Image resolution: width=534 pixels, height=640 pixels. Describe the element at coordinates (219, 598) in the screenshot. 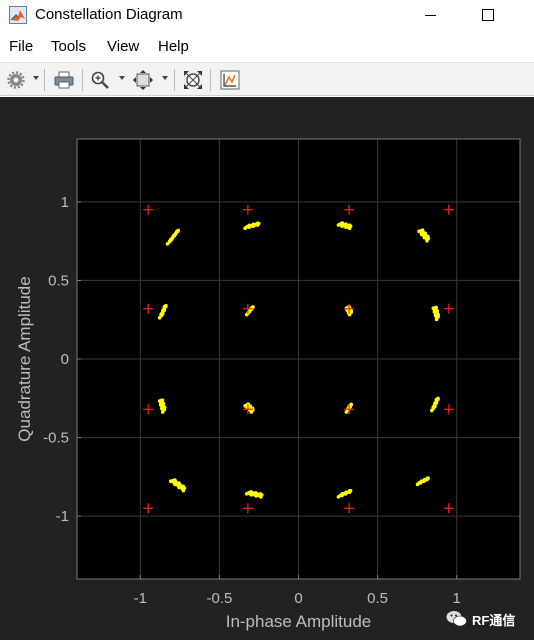

I see `x-tick-label: -0.5` at that location.